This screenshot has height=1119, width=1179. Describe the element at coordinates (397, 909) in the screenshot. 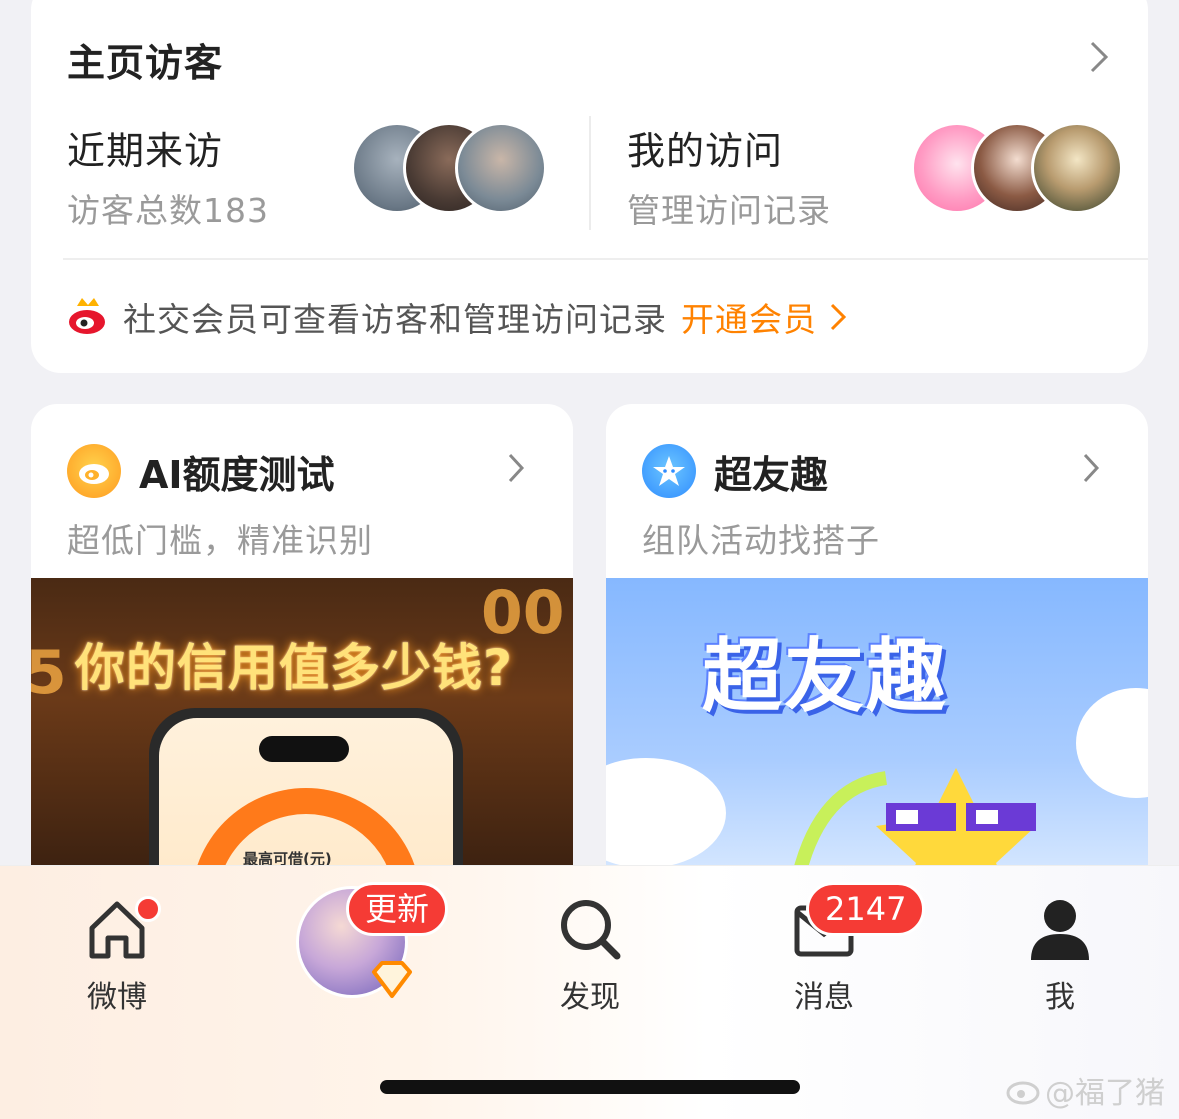

I see `update-badge: 更新` at that location.